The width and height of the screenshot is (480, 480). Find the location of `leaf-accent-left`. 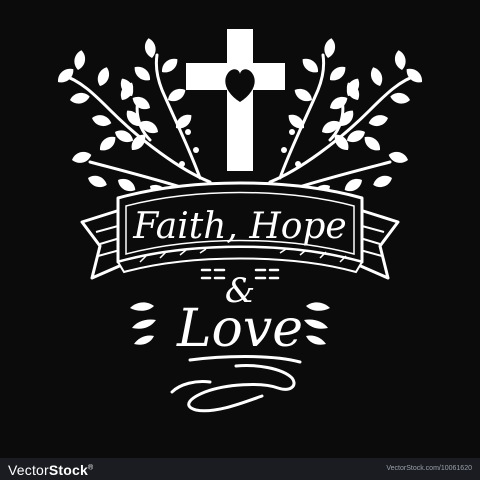

leaf-accent-left is located at coordinates (143, 323).